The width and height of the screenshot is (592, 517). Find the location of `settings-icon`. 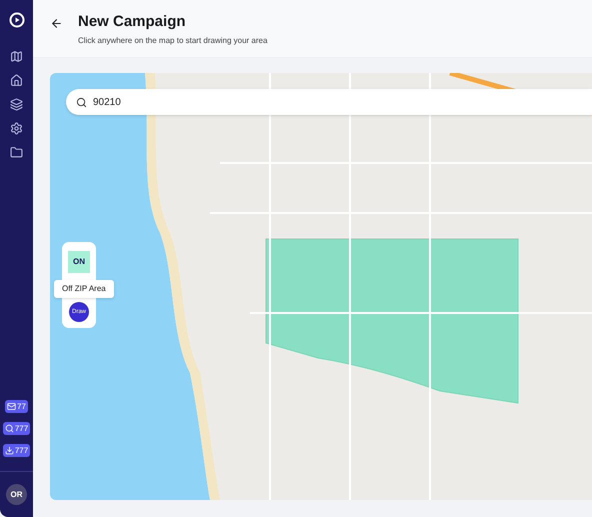

settings-icon is located at coordinates (16, 128).